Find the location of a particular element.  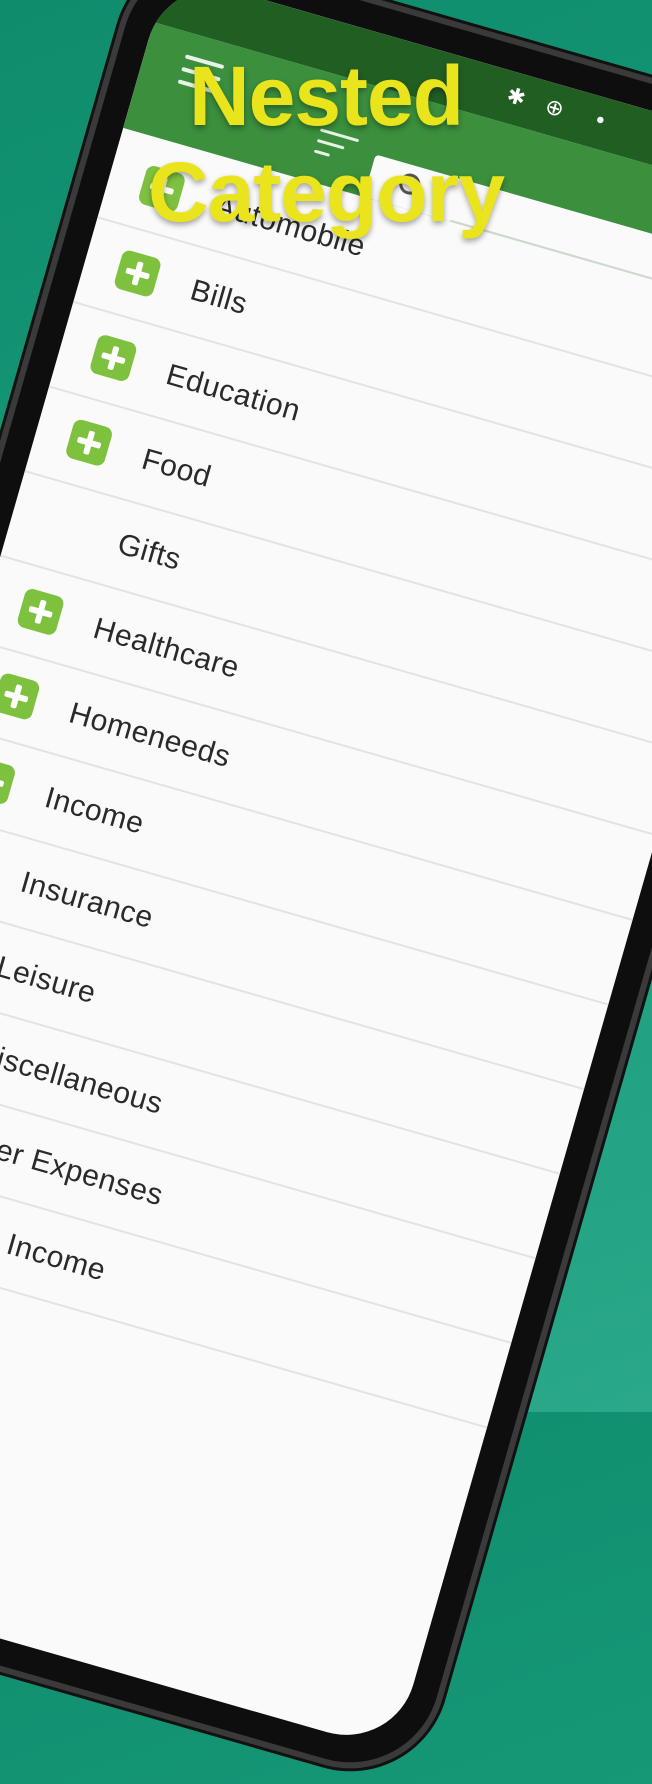

headline-line-1: Nested is located at coordinates (326, 96).